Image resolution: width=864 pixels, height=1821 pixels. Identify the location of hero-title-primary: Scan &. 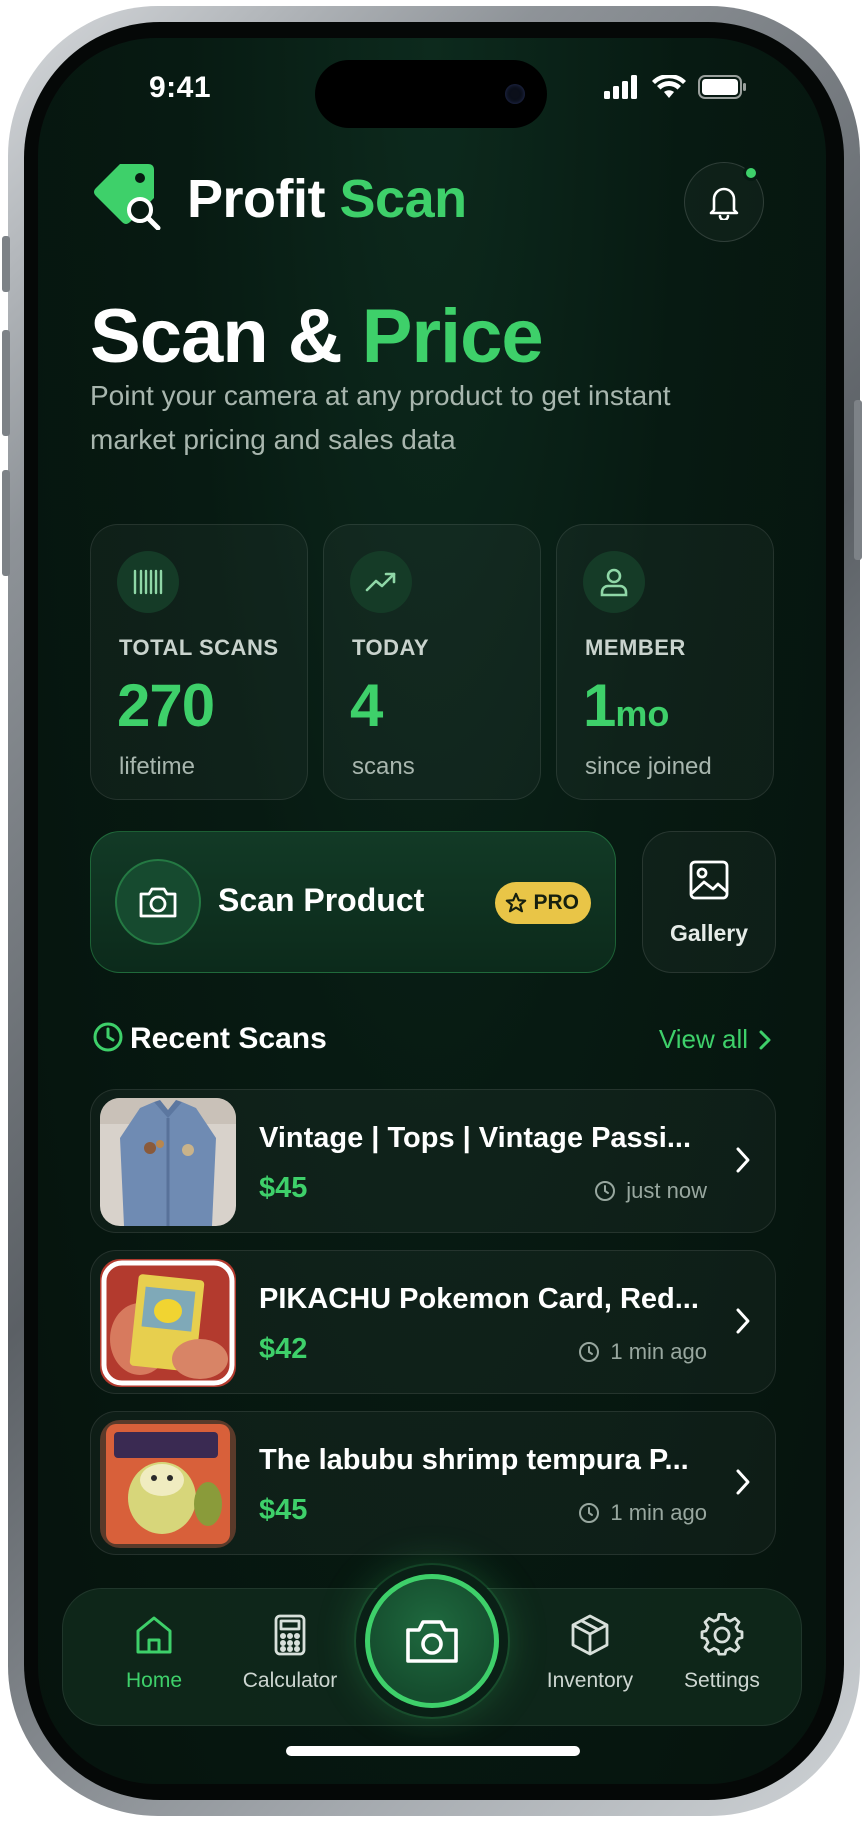
(216, 336).